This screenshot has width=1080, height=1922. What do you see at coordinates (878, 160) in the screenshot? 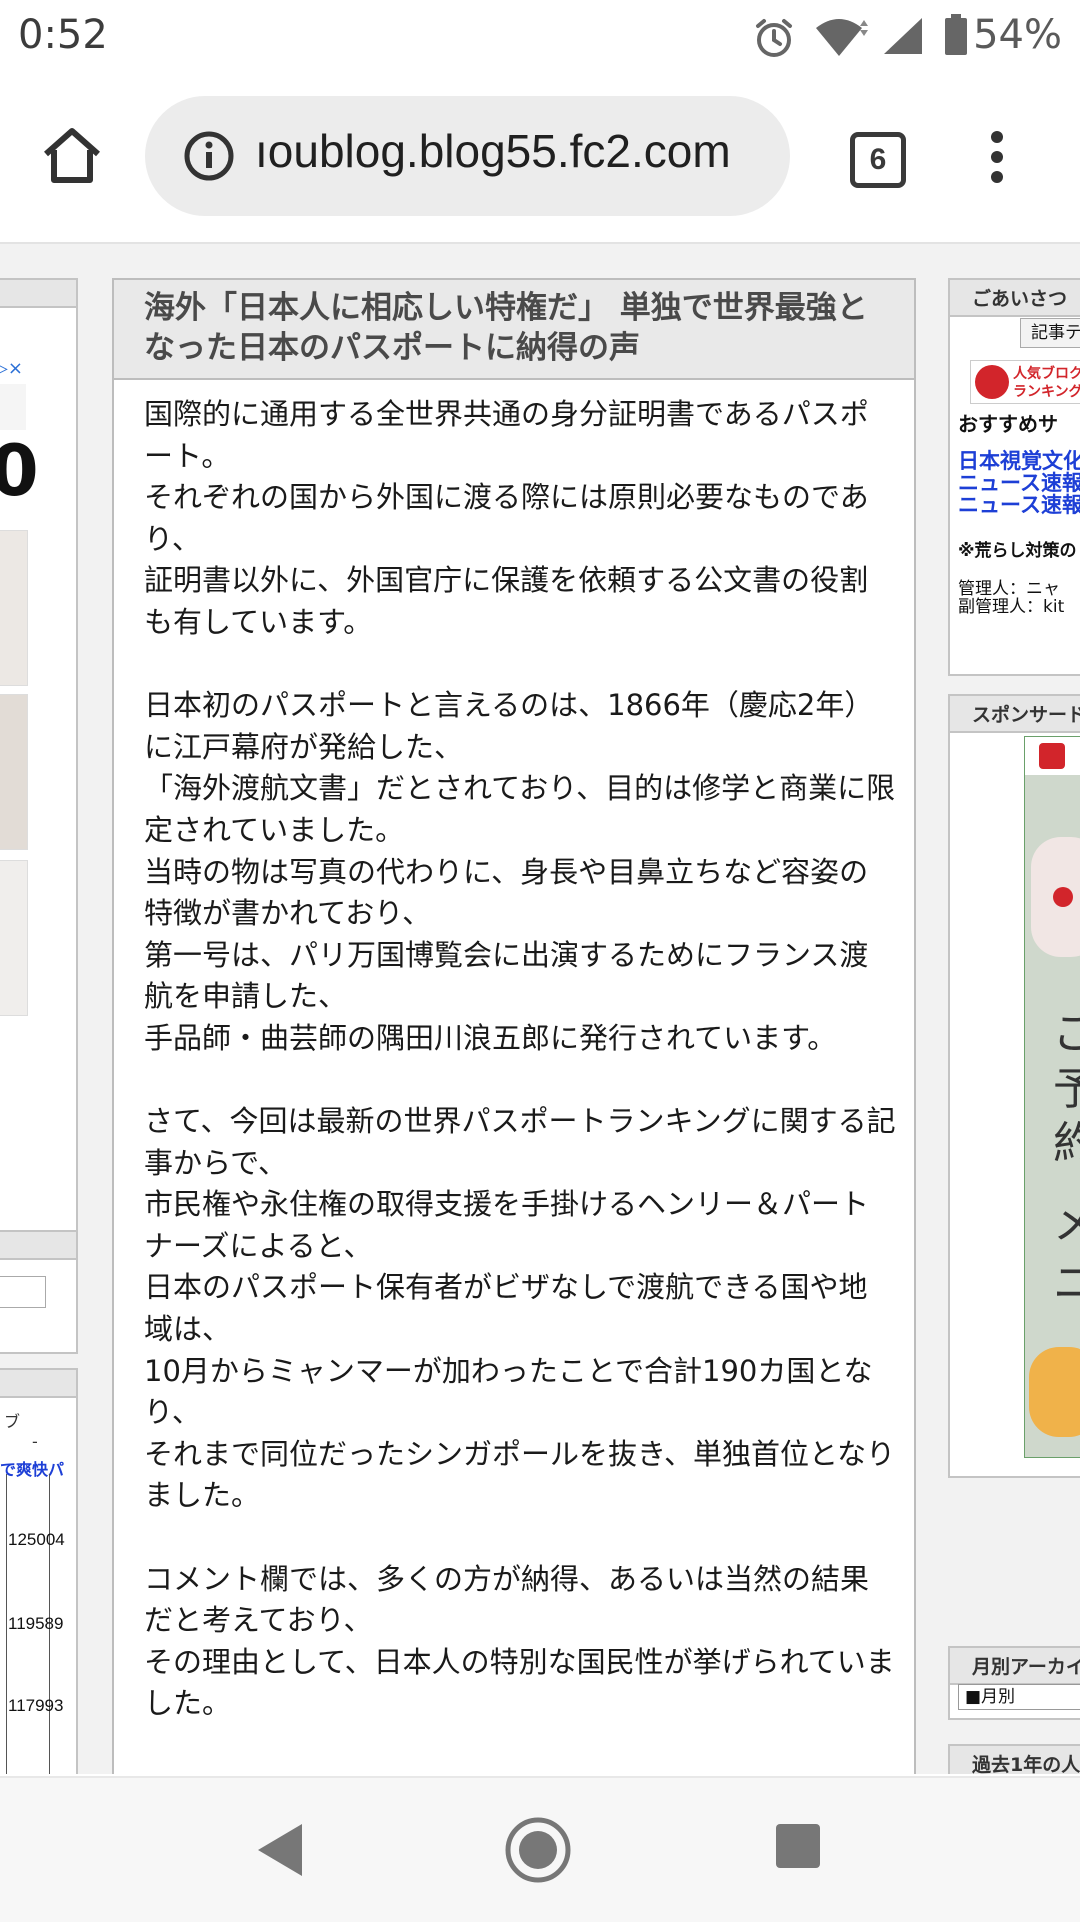
I see `tab-switcher-button: 6` at bounding box center [878, 160].